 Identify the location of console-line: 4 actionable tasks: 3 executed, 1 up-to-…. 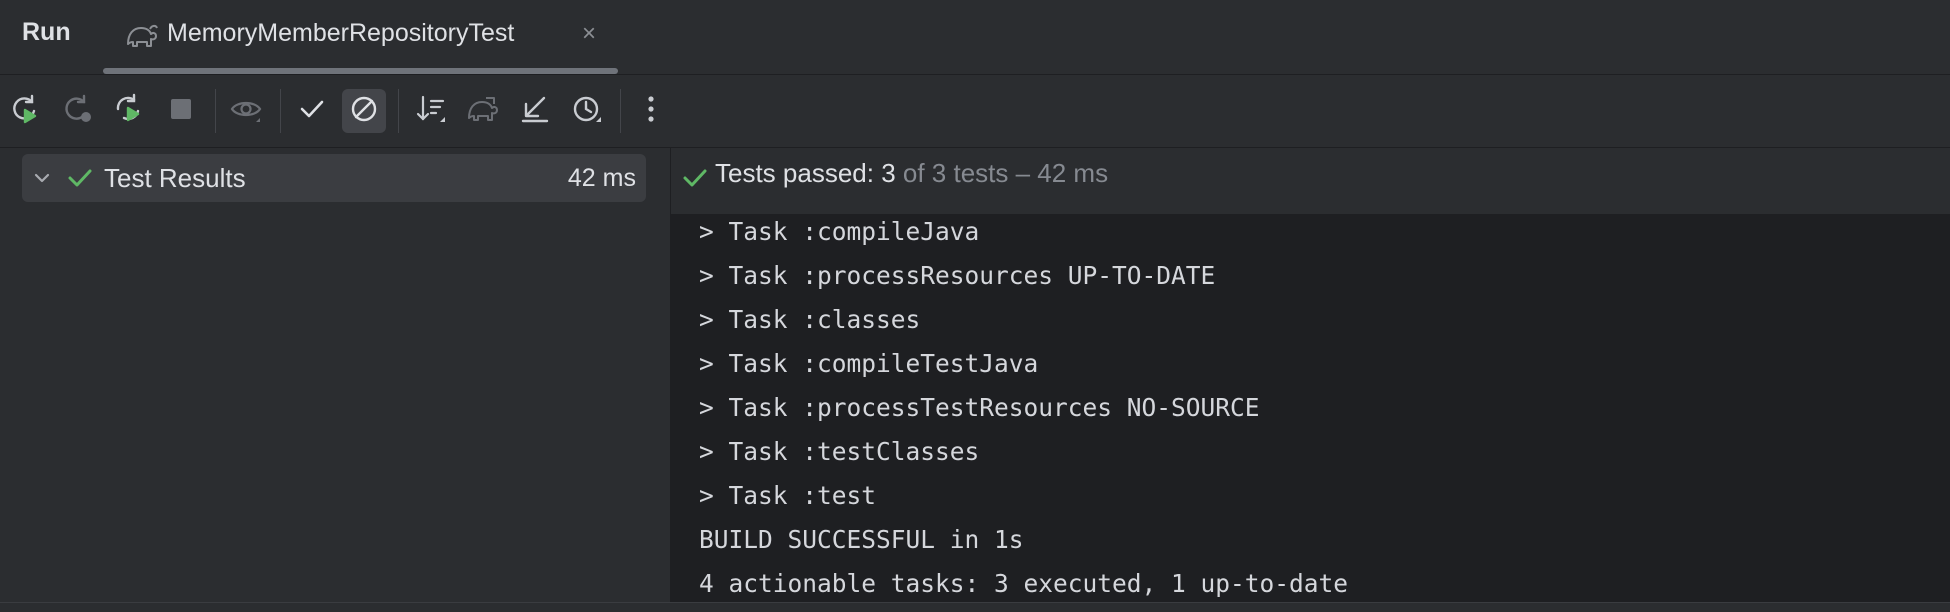
(1024, 583).